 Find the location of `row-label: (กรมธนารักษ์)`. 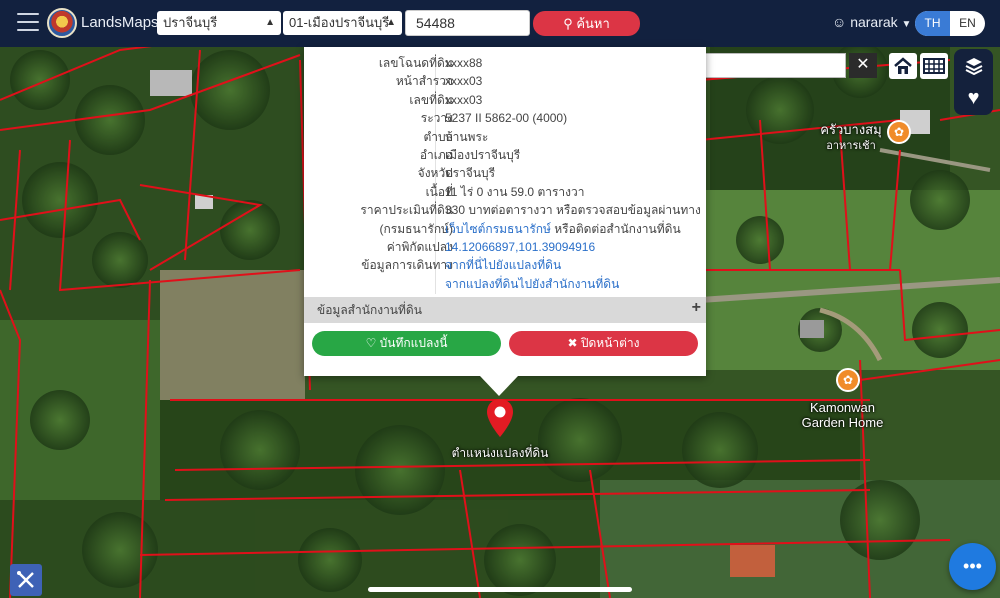

row-label: (กรมธนารักษ์) is located at coordinates (416, 228).